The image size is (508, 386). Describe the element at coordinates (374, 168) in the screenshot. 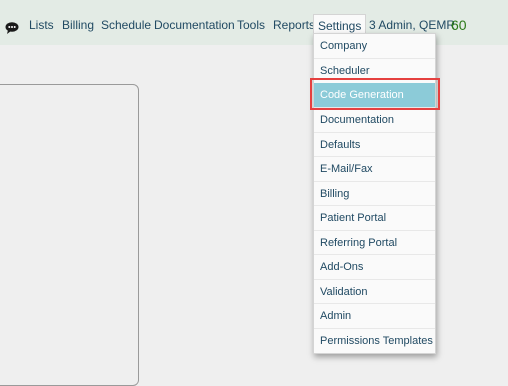

I see `menu-item-email-fax: E-Mail/Fax` at that location.